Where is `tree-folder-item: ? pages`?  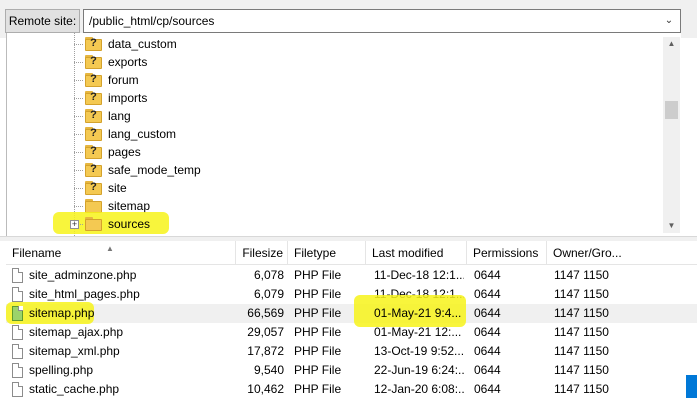 tree-folder-item: ? pages is located at coordinates (337, 152).